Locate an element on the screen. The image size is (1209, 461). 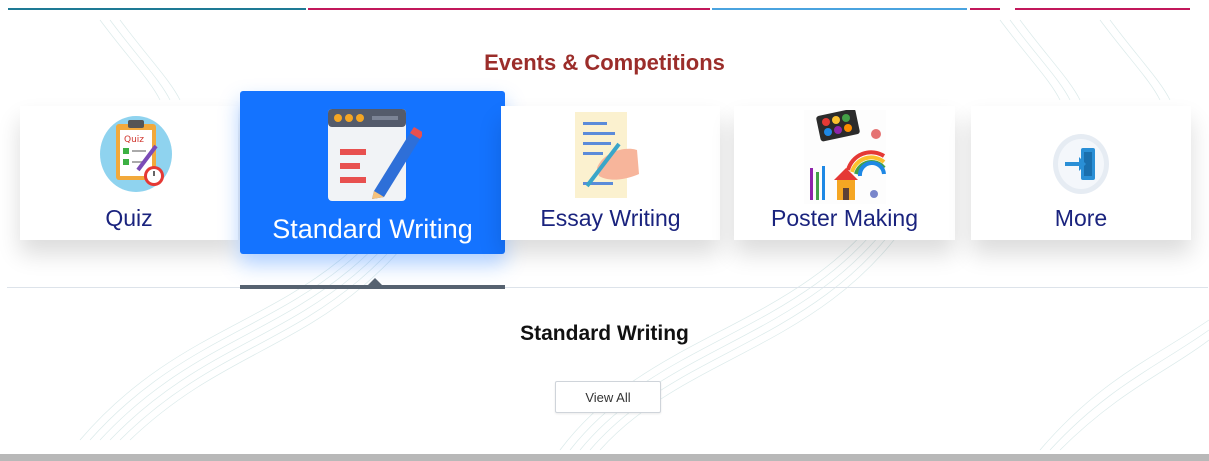
category-card-standard-writing: Standard Writing is located at coordinates (372, 172).